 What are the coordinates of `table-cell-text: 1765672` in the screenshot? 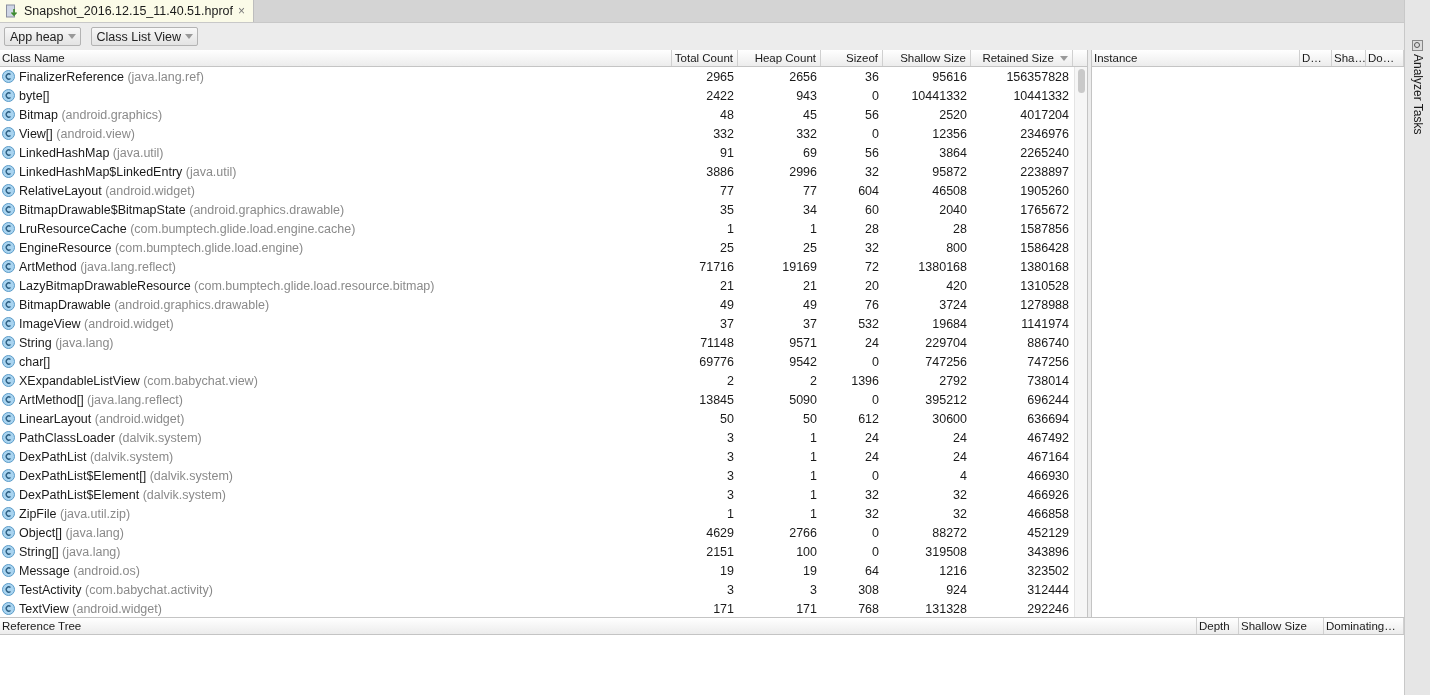 It's located at (1044, 209).